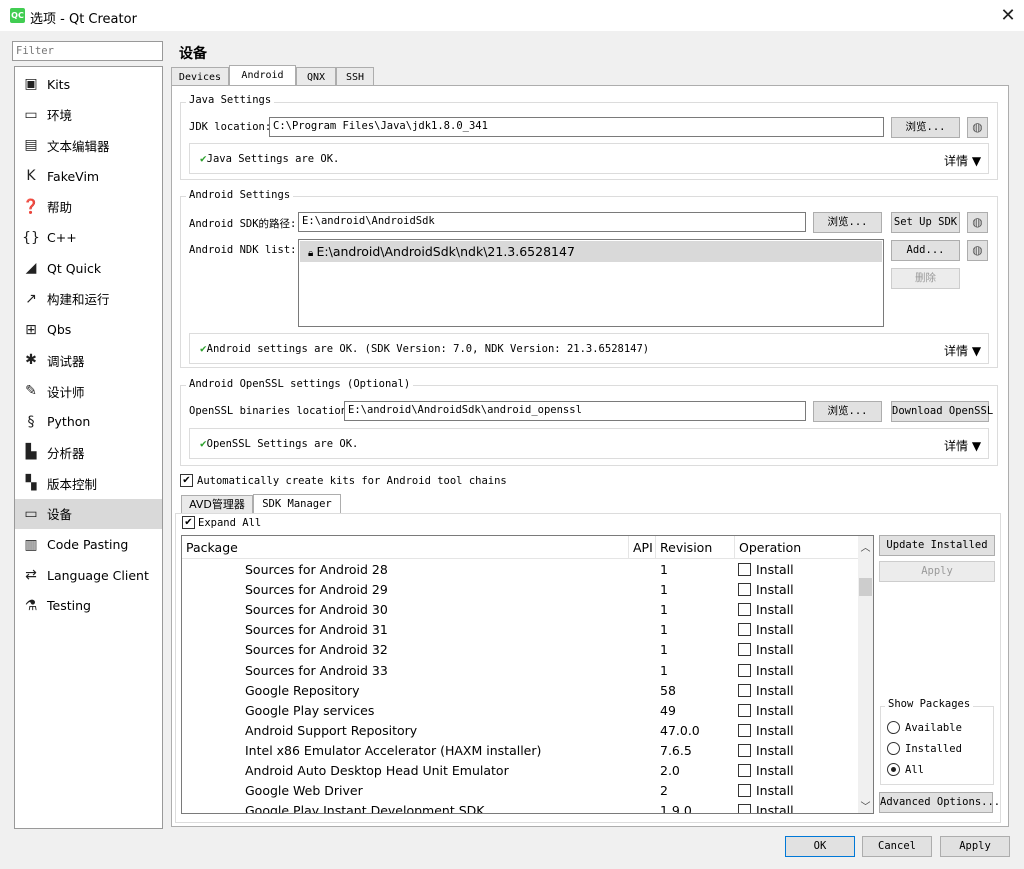  I want to click on auto-create-kits-checkbox: ✔, so click(186, 480).